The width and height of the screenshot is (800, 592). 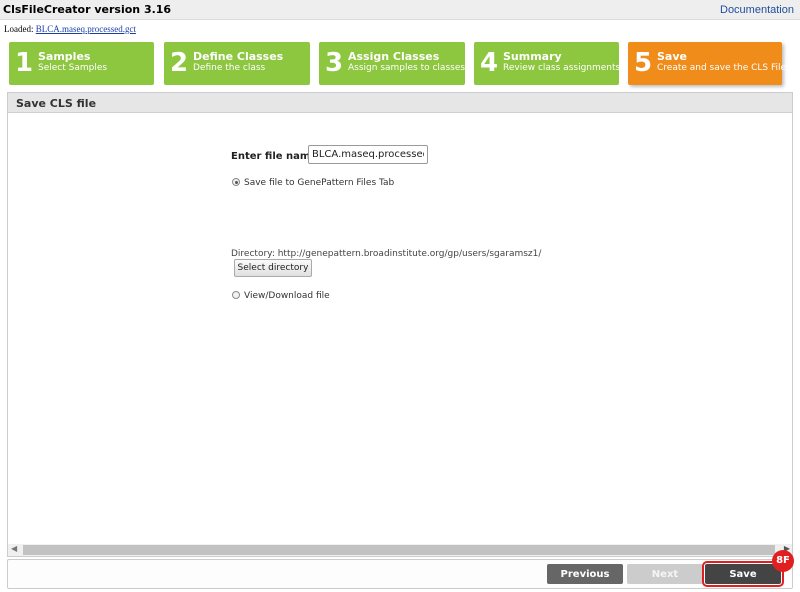 What do you see at coordinates (722, 68) in the screenshot?
I see `step-subtitle: Create and save the CLS File` at bounding box center [722, 68].